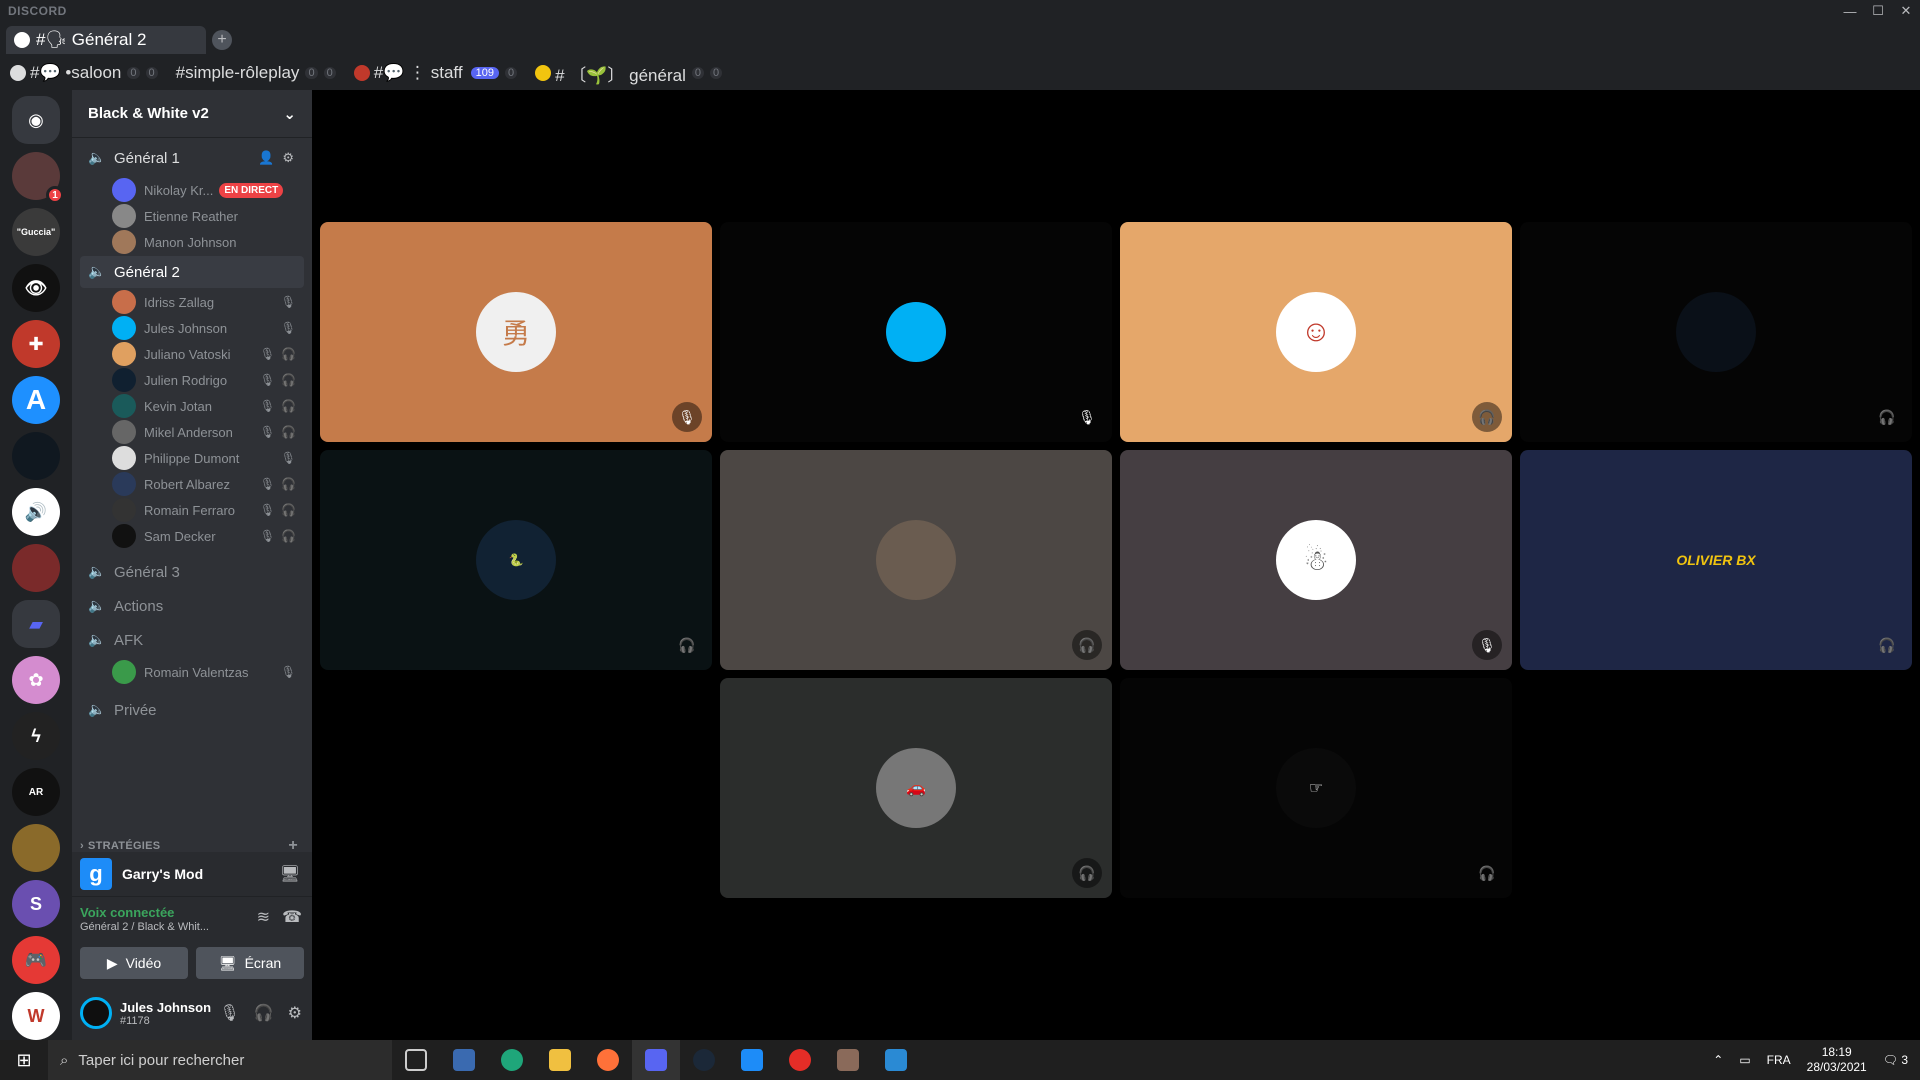 Image resolution: width=1920 pixels, height=1080 pixels. What do you see at coordinates (36, 904) in the screenshot?
I see `server-s-icon: S` at bounding box center [36, 904].